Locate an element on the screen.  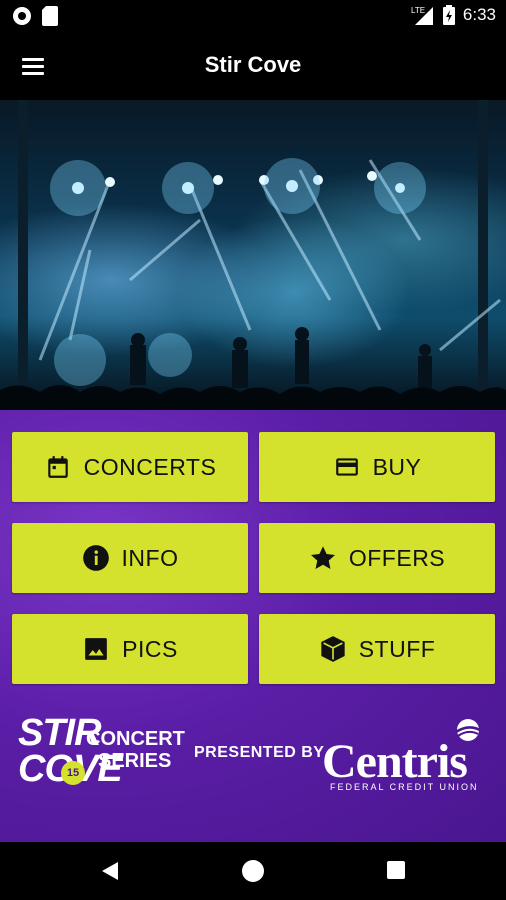
recent-apps-icon is located at coordinates (396, 870).